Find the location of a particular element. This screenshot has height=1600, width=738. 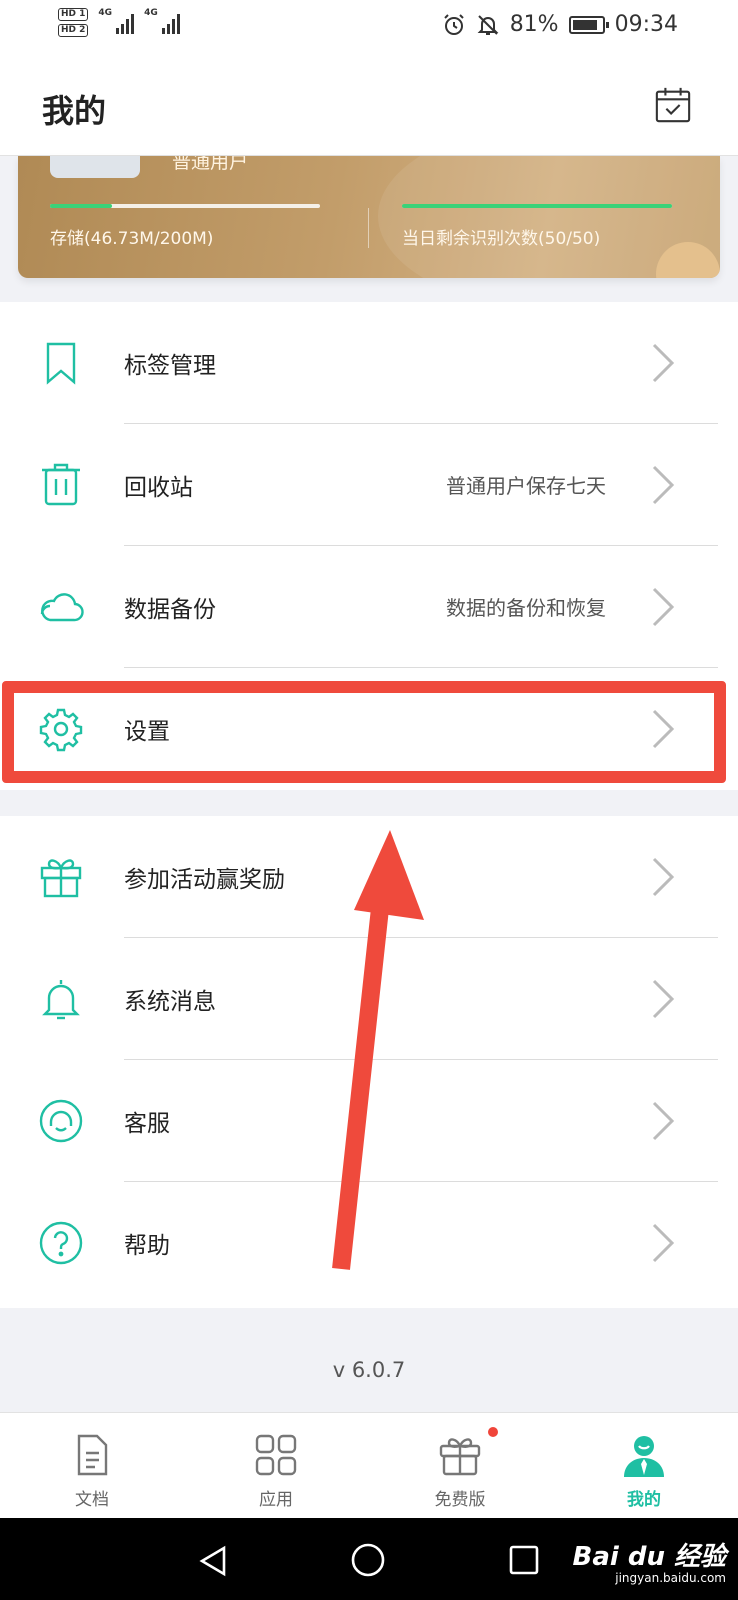

help-icon is located at coordinates (61, 1243).